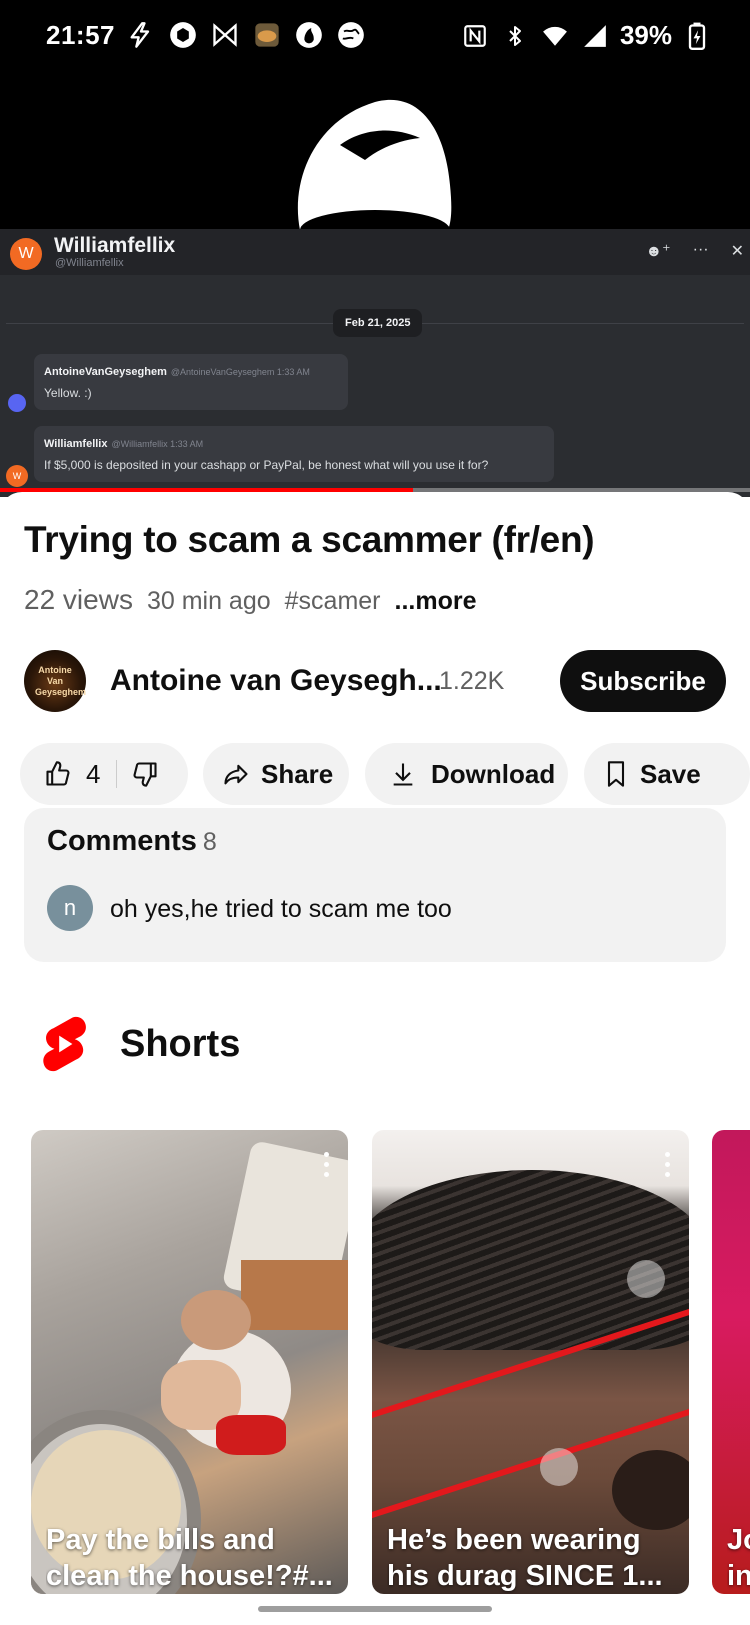 The image size is (750, 1625). What do you see at coordinates (738, 1558) in the screenshot?
I see `short-title: Jo in` at bounding box center [738, 1558].